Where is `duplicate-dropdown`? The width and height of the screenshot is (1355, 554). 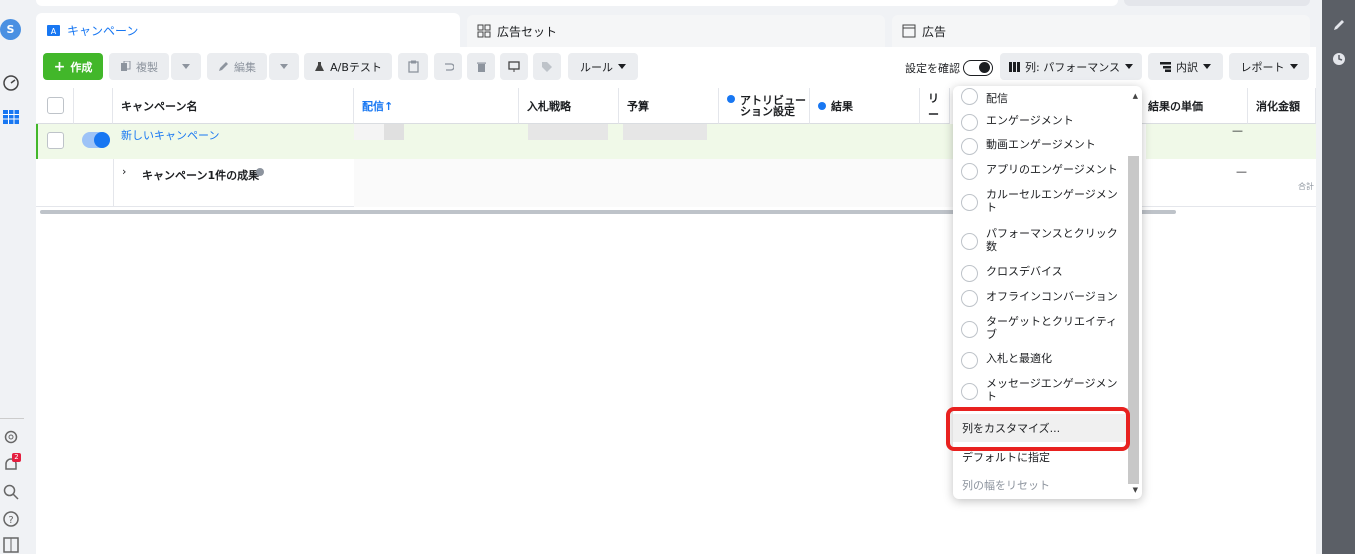
duplicate-dropdown is located at coordinates (186, 66).